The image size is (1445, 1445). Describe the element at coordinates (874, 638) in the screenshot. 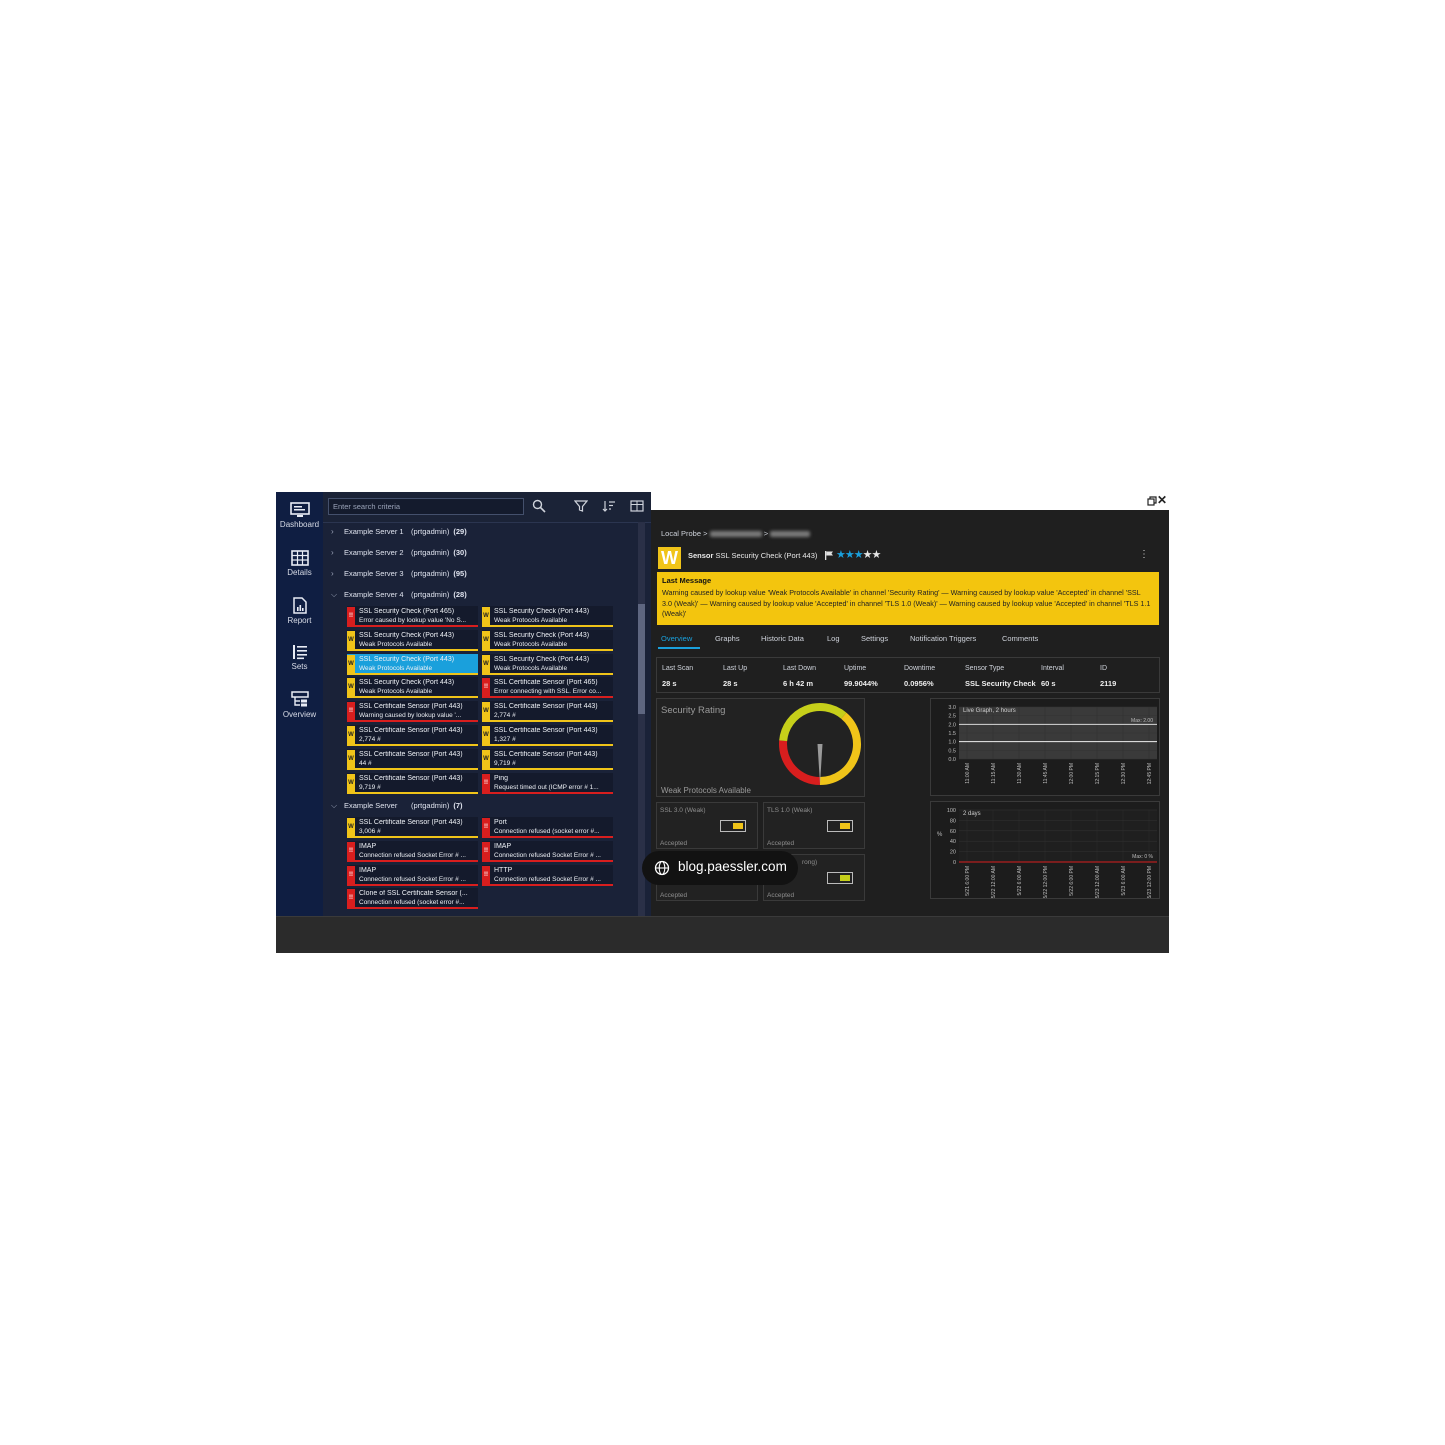

I see `tab-settings: Settings` at that location.